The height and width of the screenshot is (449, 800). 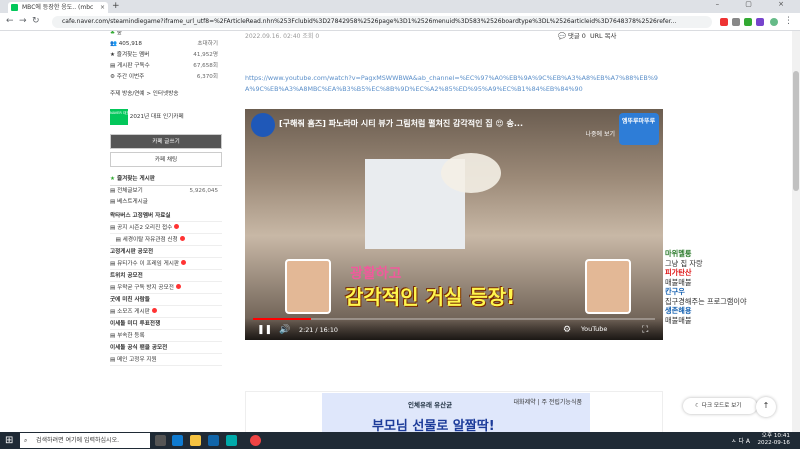 What do you see at coordinates (166, 159) in the screenshot?
I see `cafe-chat-button: 카페 채팅` at bounding box center [166, 159].